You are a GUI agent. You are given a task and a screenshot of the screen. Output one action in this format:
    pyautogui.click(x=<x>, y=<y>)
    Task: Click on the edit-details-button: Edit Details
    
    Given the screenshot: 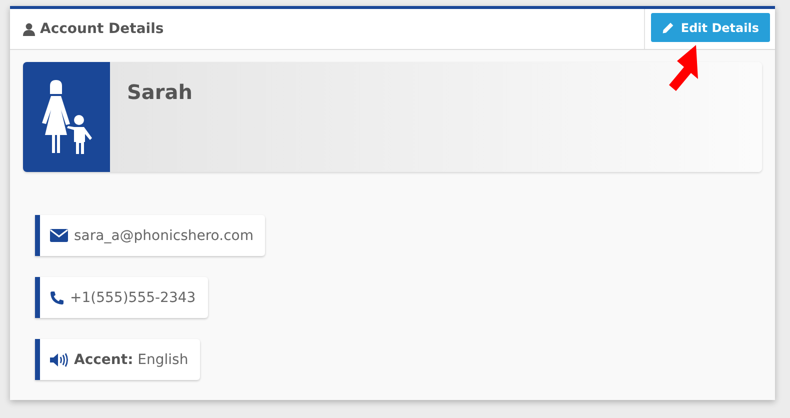 What is the action you would take?
    pyautogui.click(x=710, y=27)
    